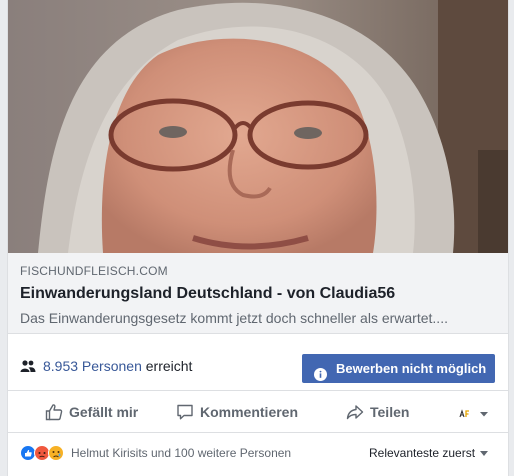  Describe the element at coordinates (181, 453) in the screenshot. I see `reactions-summary-link: Helmut Kirisits und 100 weitere Personen` at that location.